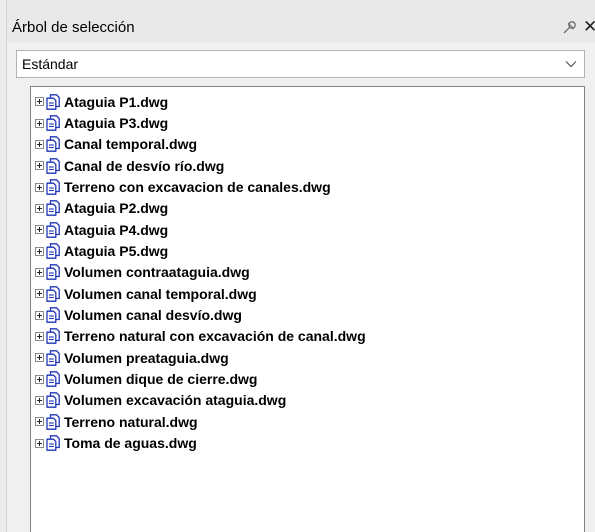 The image size is (595, 532). I want to click on tree-item: Volumen canal temporal.dwg, so click(200, 293).